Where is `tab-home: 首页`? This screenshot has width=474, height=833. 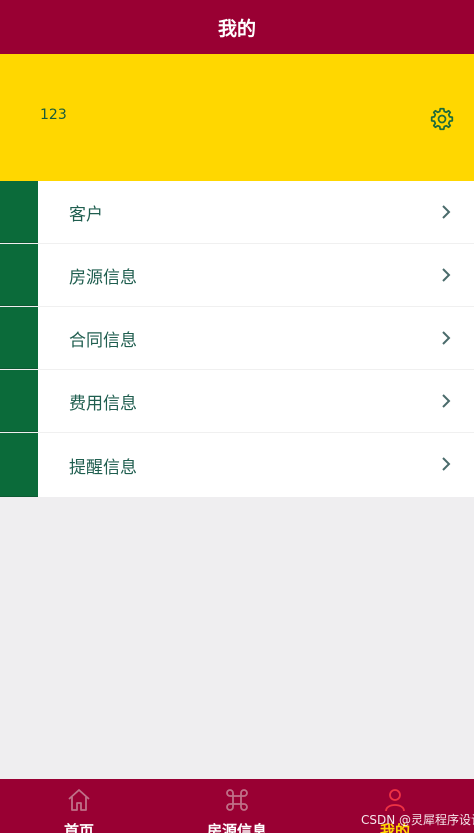 tab-home: 首页 is located at coordinates (79, 806).